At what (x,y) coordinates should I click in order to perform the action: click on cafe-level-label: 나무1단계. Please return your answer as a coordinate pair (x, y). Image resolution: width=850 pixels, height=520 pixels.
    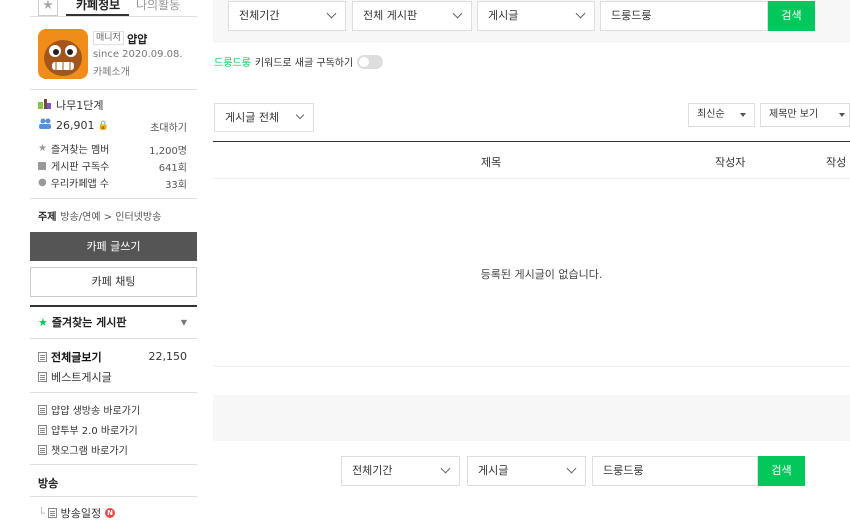
    Looking at the image, I should click on (80, 105).